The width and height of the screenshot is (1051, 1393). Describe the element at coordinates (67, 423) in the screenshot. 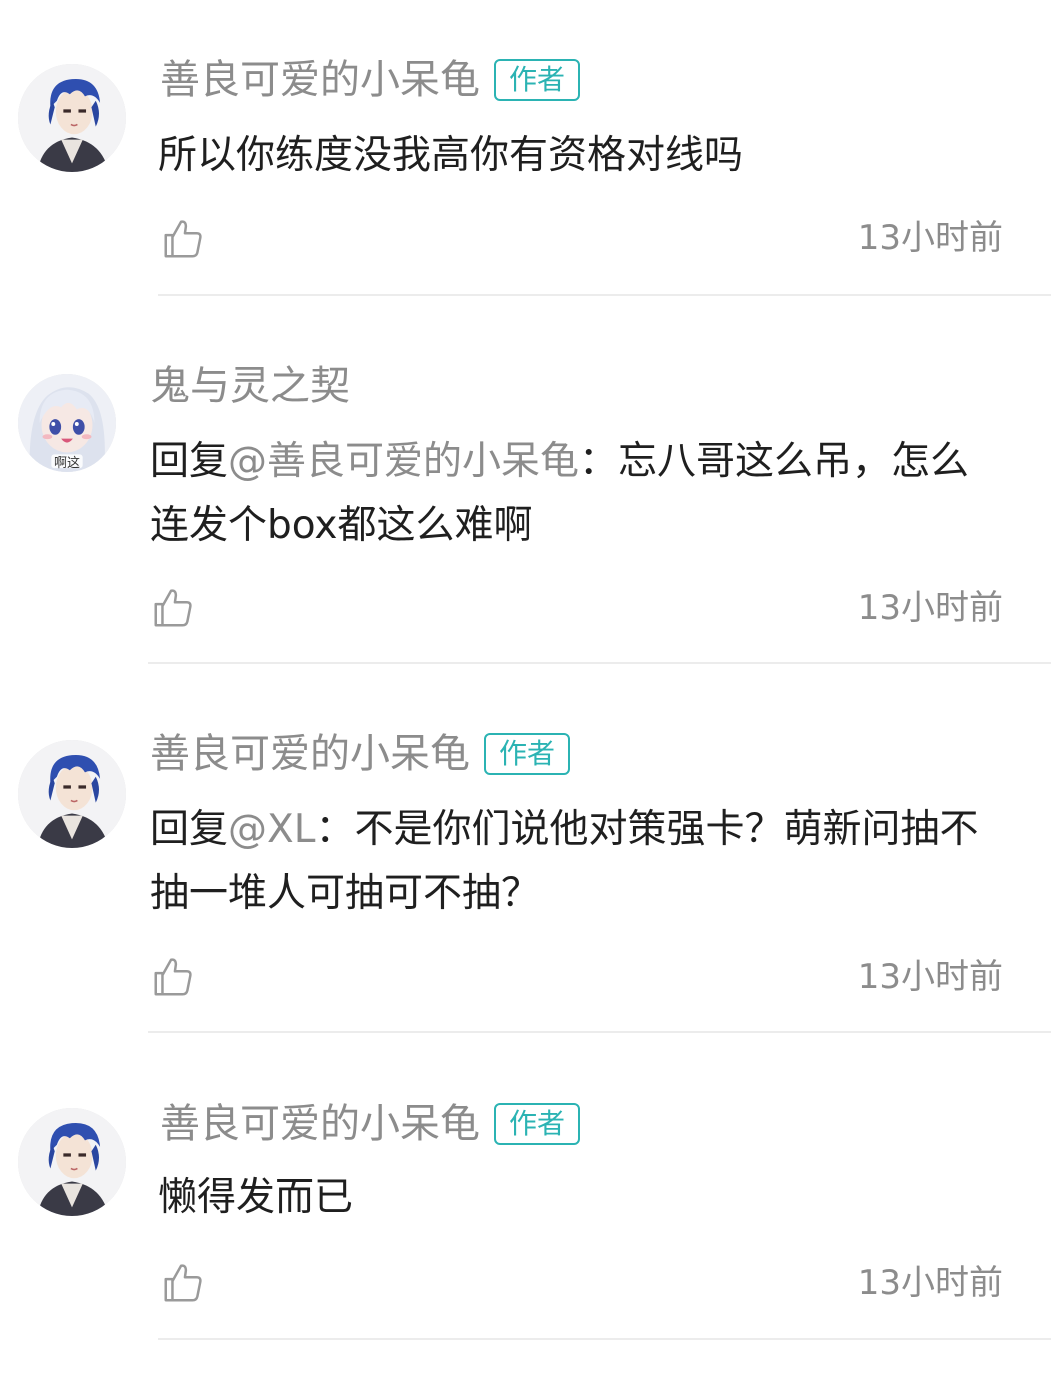

I see `avatar: 啊这` at that location.